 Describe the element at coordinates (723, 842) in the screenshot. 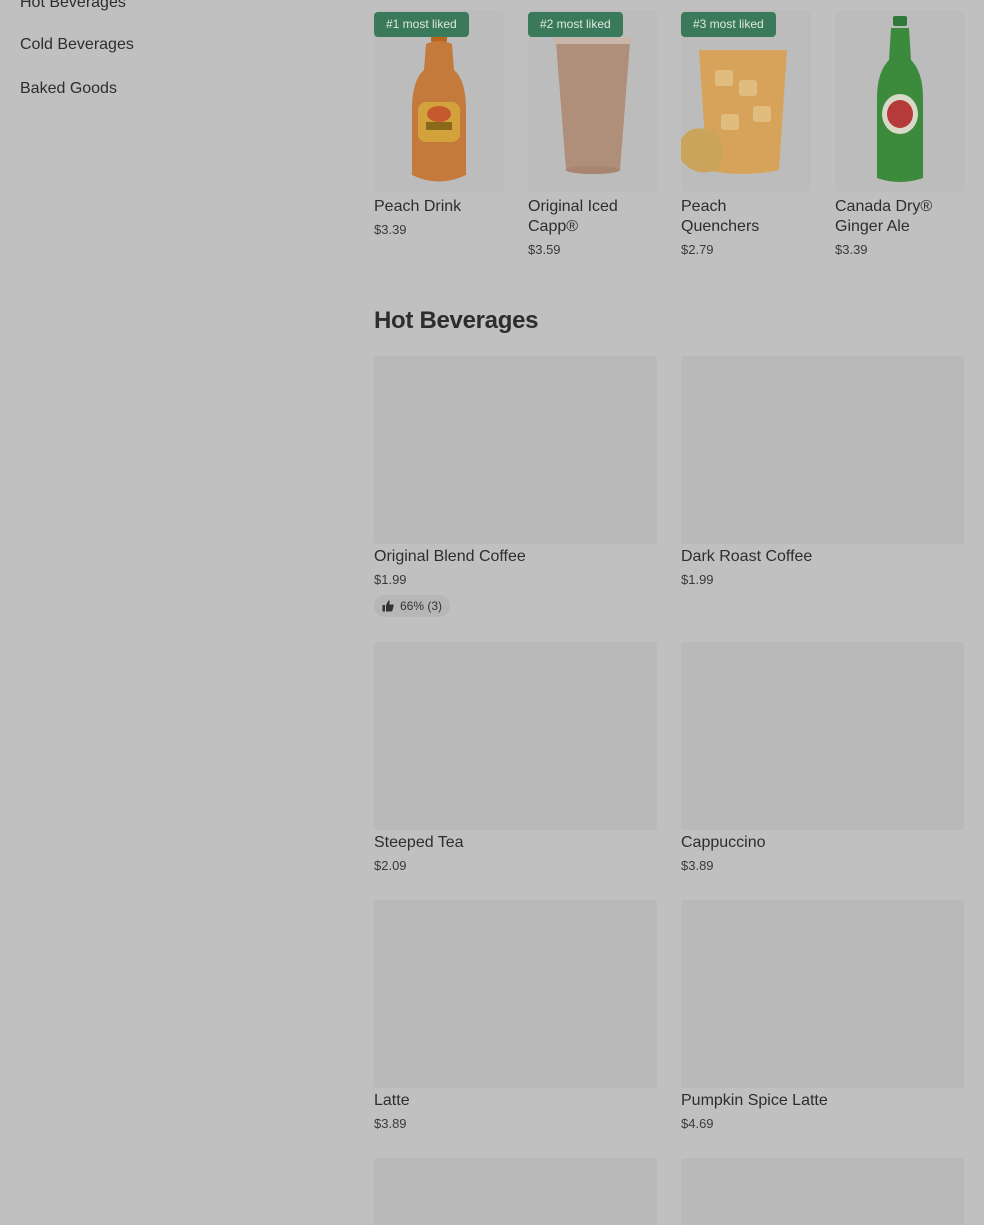

I see `product-name: Cappuccino` at that location.